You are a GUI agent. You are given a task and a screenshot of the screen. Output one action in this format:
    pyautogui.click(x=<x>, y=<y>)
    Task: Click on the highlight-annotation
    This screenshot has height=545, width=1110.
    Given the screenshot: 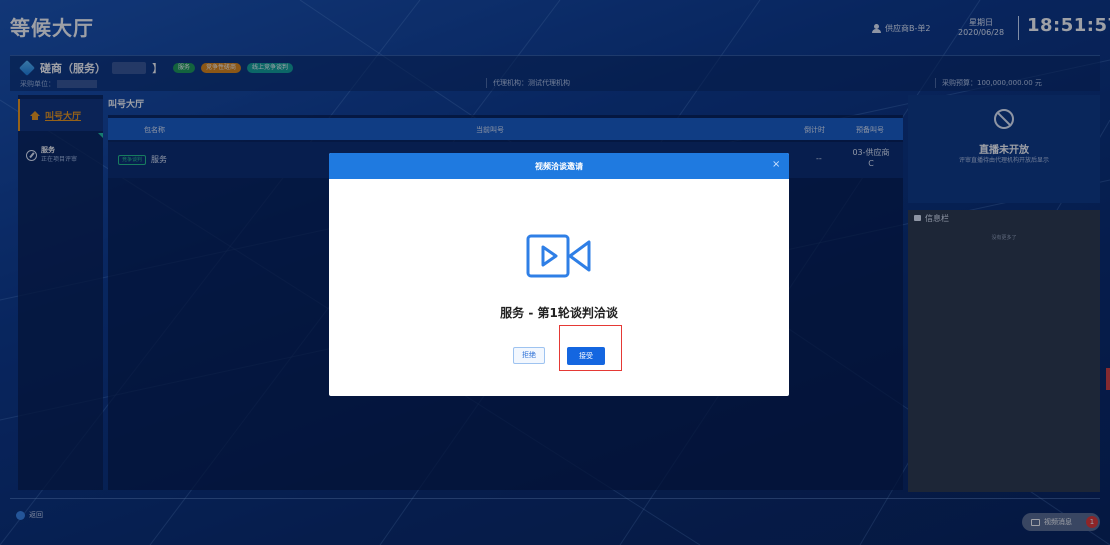 What is the action you would take?
    pyautogui.click(x=590, y=348)
    